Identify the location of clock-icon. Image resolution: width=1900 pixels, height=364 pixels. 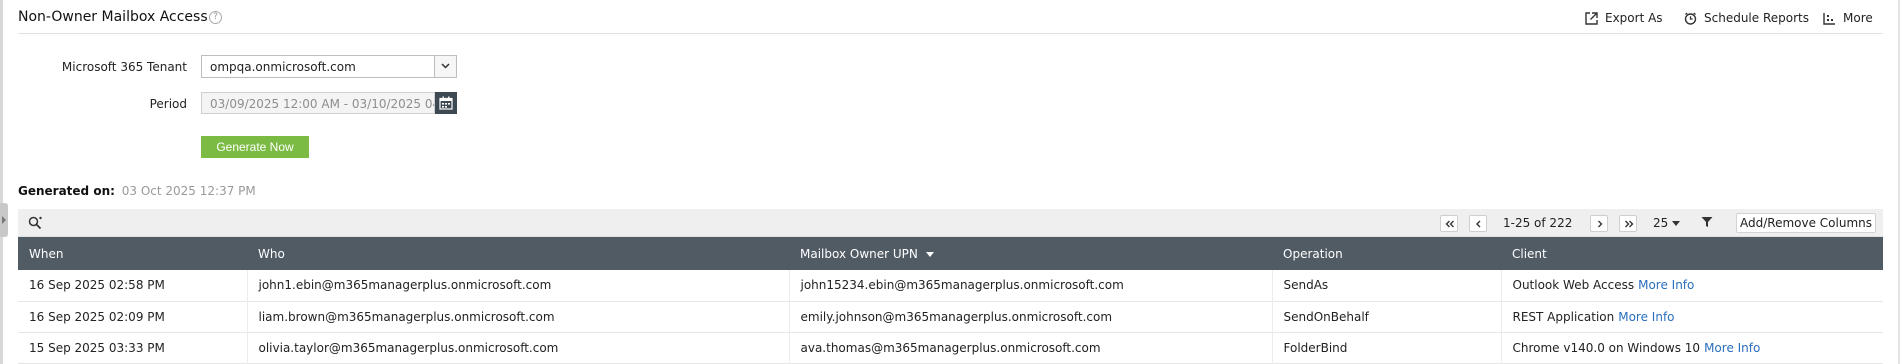
(1690, 18).